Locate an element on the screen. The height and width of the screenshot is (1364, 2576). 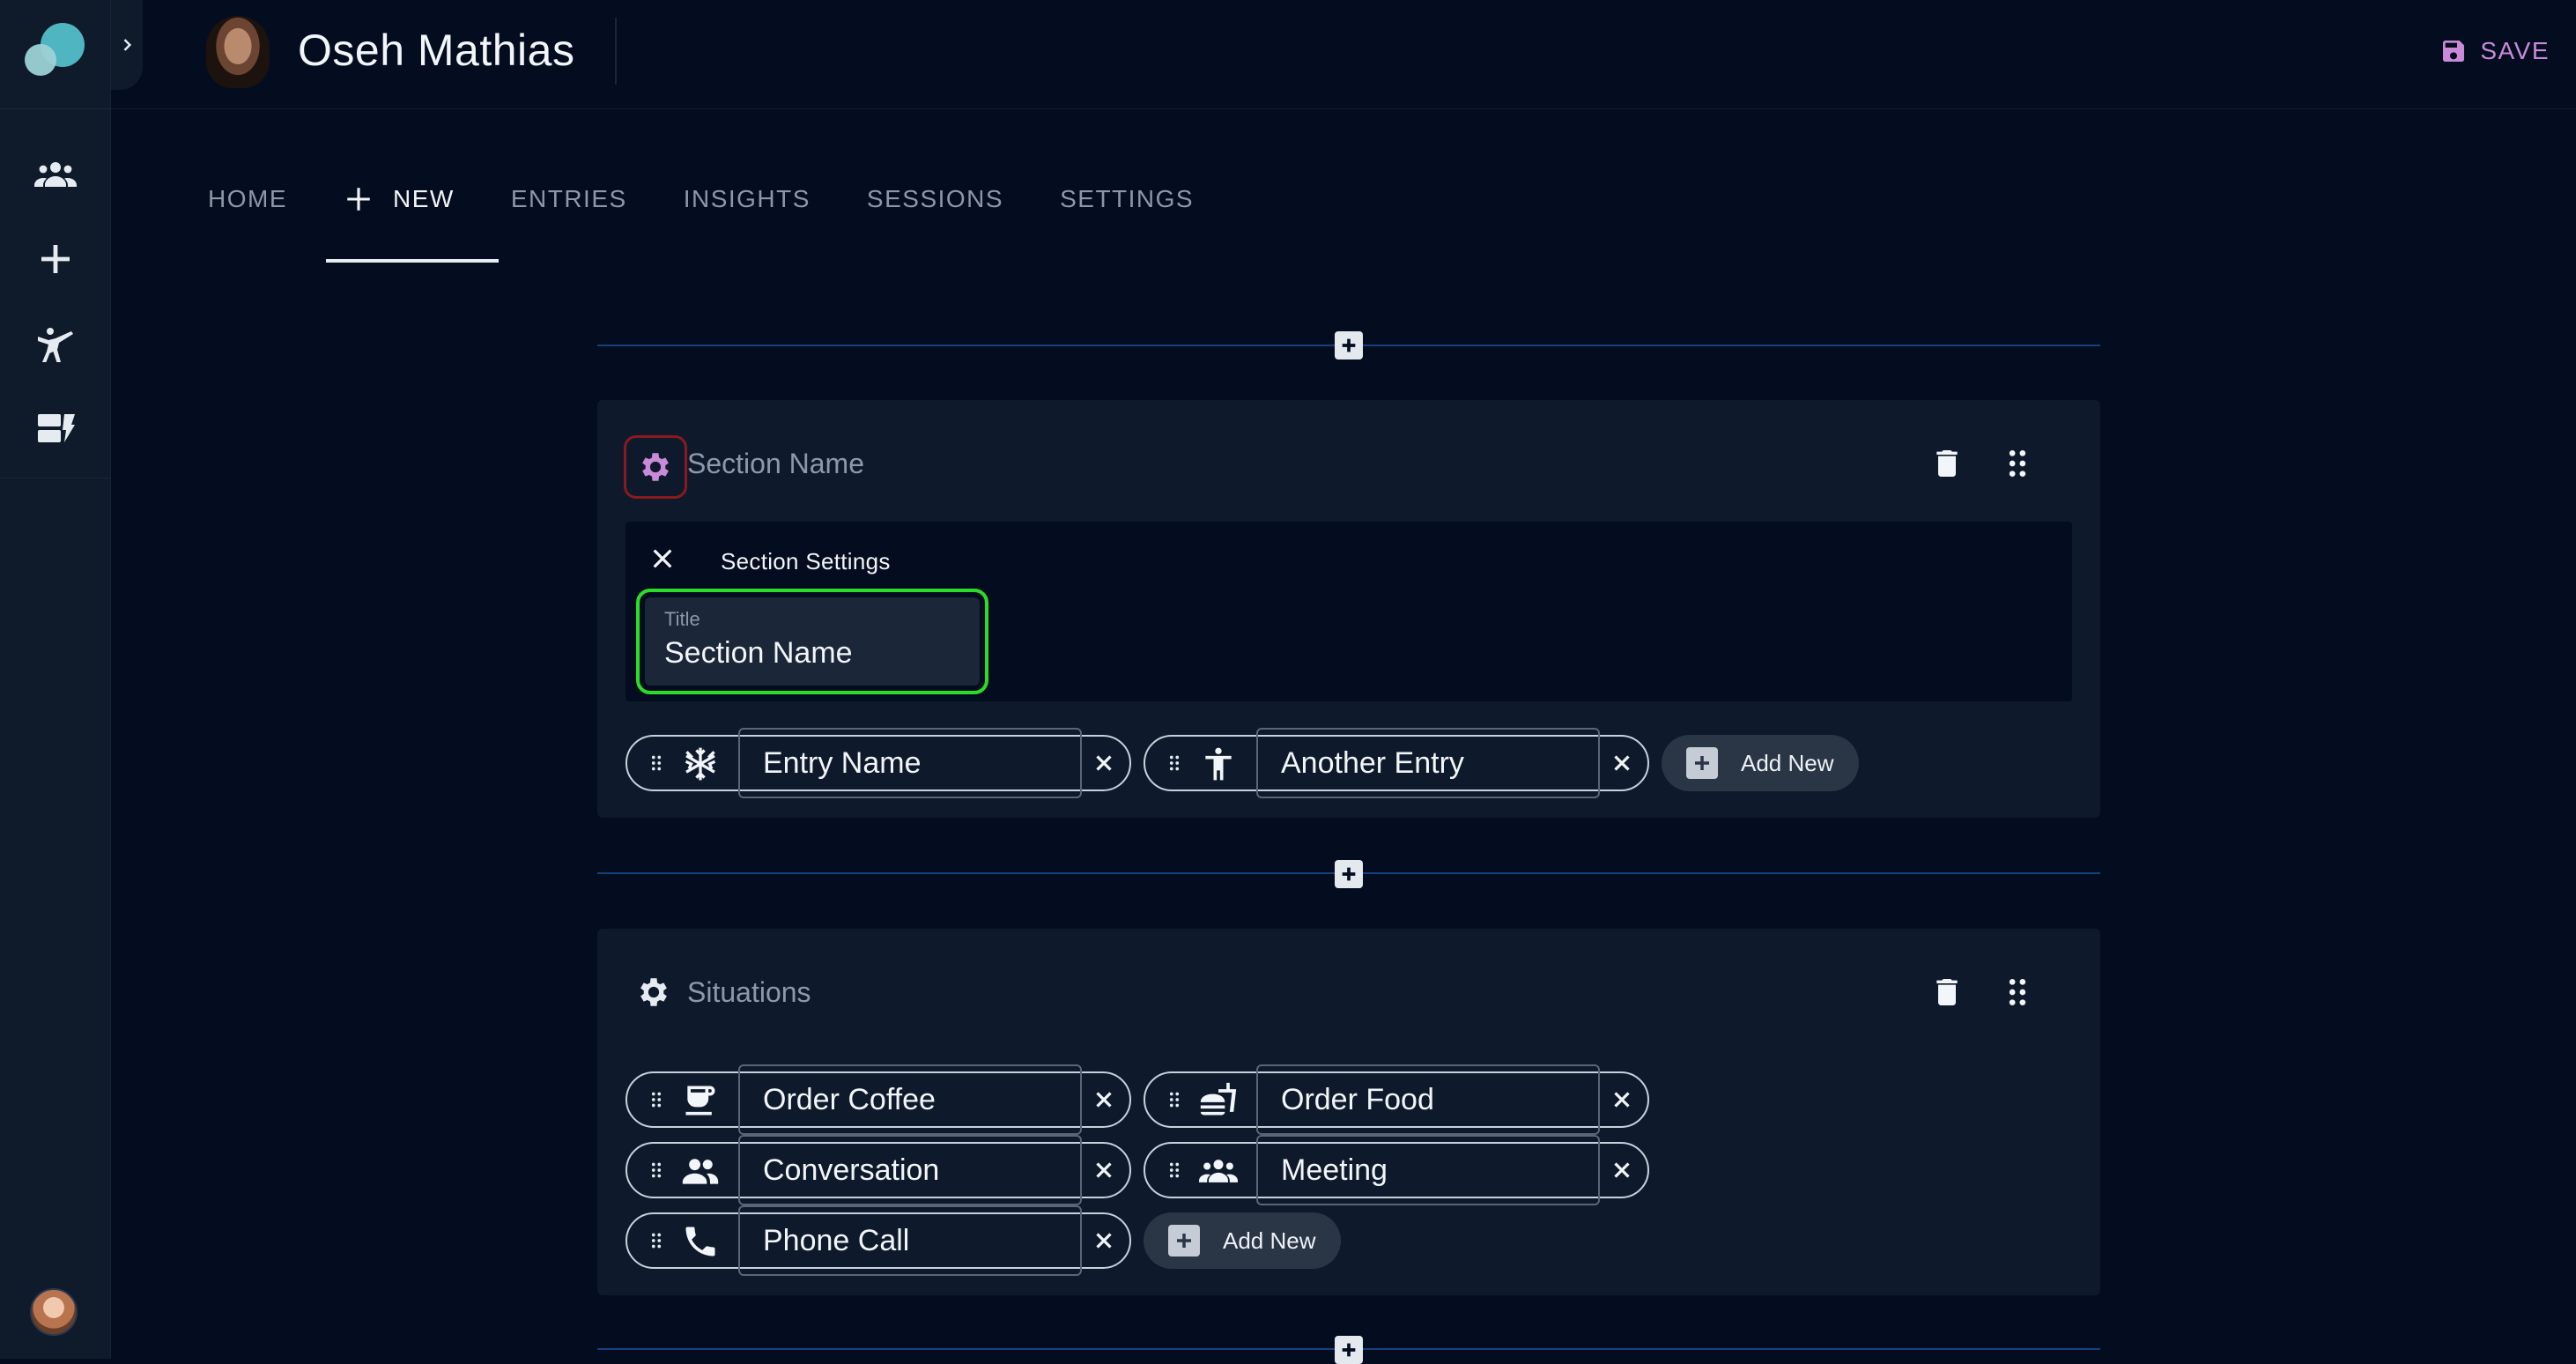
title-field: Title Section Name is located at coordinates (812, 642).